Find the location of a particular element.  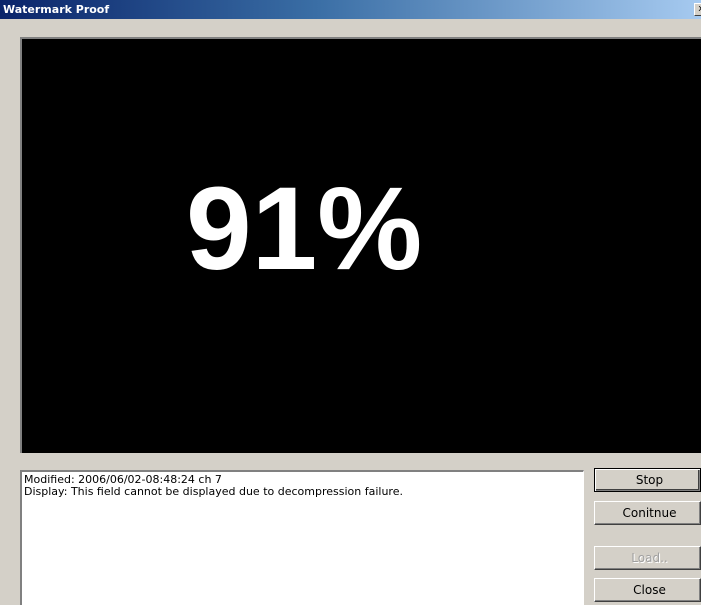

window-title: Watermark Proof is located at coordinates (56, 9).